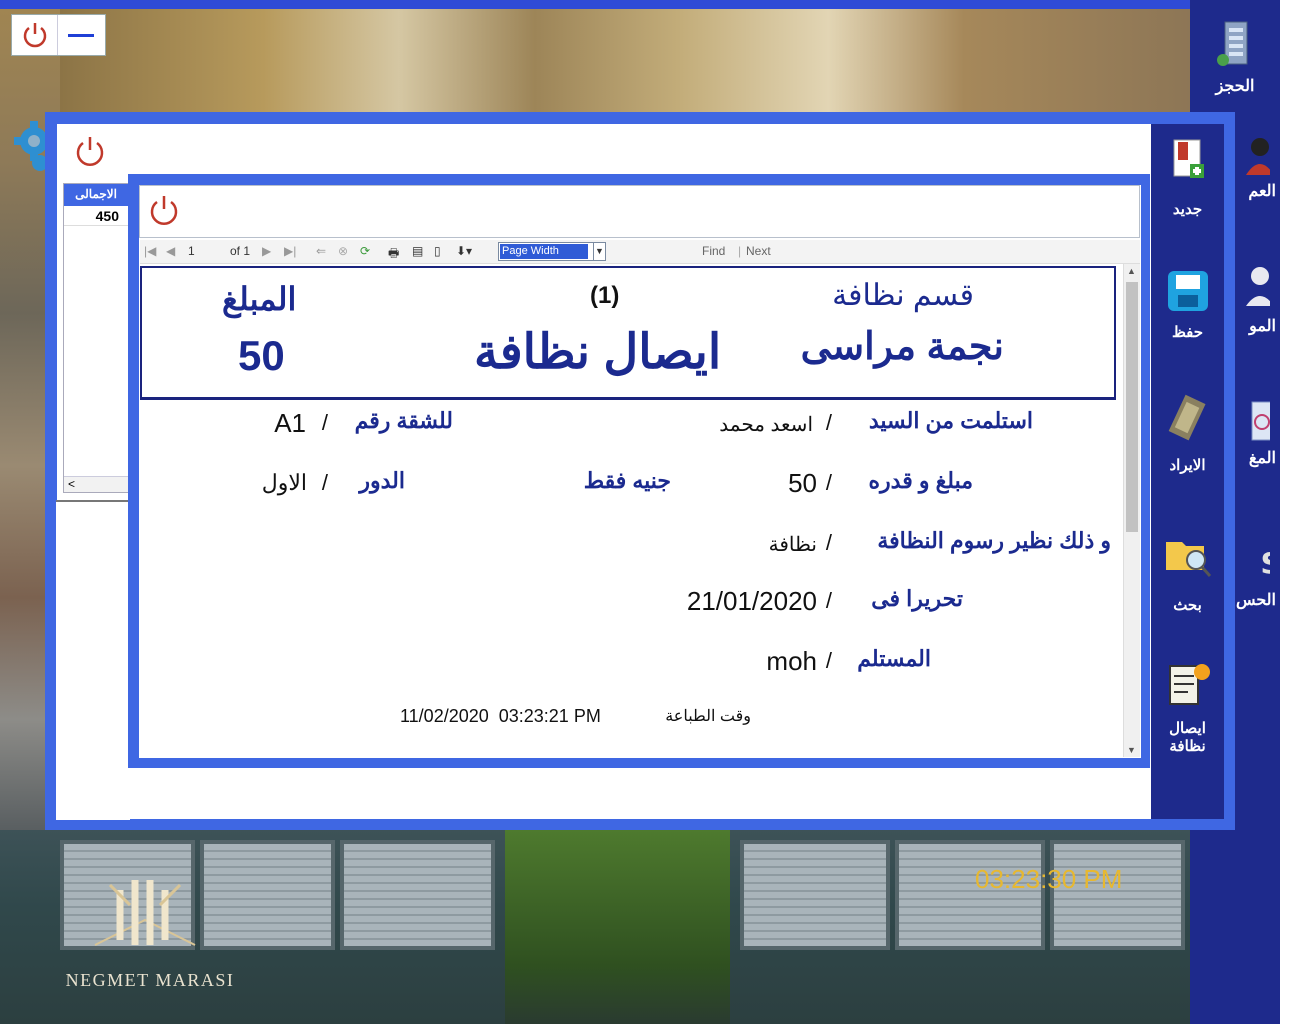 Image resolution: width=1302 pixels, height=1024 pixels. I want to click on sidebar-item-booking: الحجز, so click(1235, 57).